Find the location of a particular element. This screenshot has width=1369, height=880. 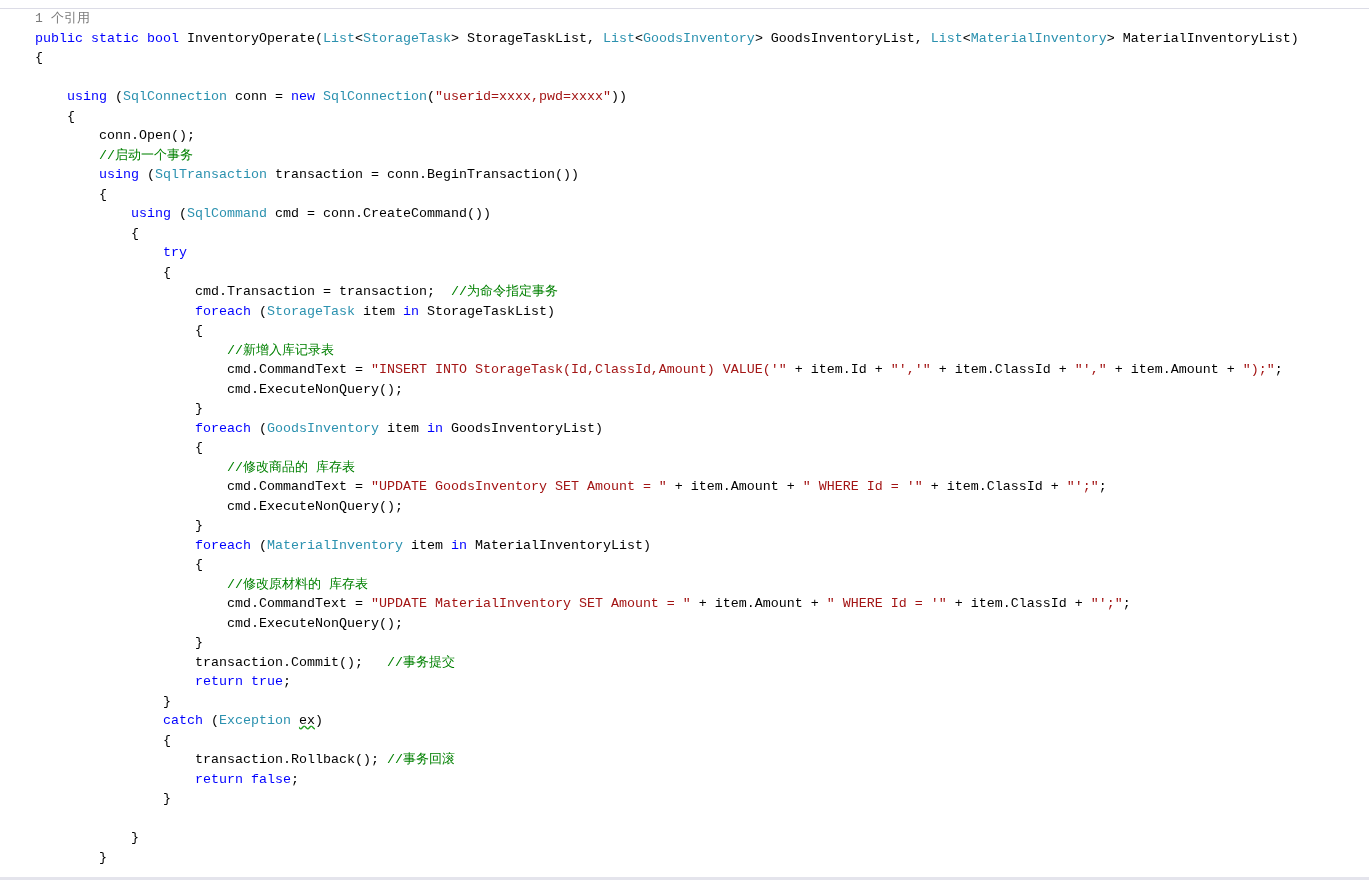

code-line: using (SqlTransaction transaction = conn.BeginTransaction()) is located at coordinates (338, 175).